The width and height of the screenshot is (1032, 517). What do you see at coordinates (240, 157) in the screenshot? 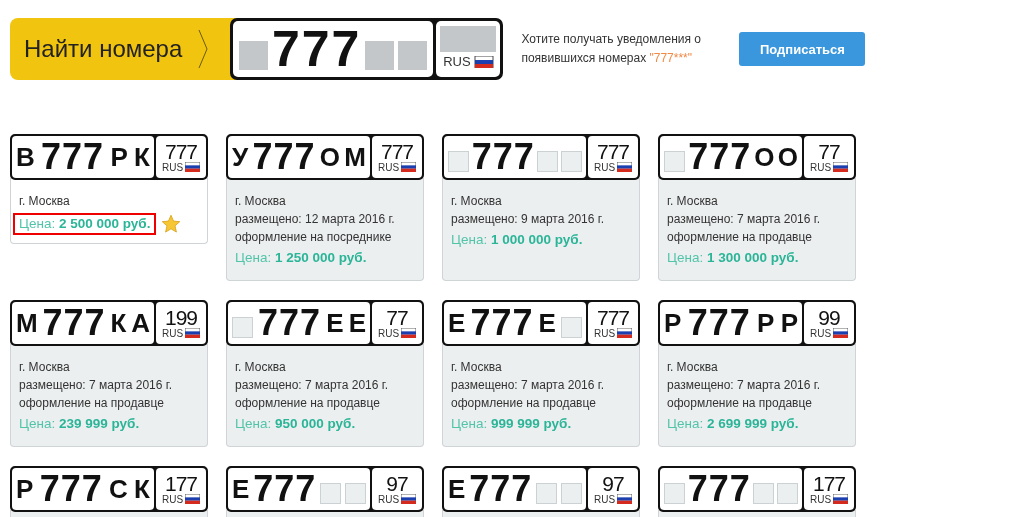
I see `plate-letter: У` at bounding box center [240, 157].